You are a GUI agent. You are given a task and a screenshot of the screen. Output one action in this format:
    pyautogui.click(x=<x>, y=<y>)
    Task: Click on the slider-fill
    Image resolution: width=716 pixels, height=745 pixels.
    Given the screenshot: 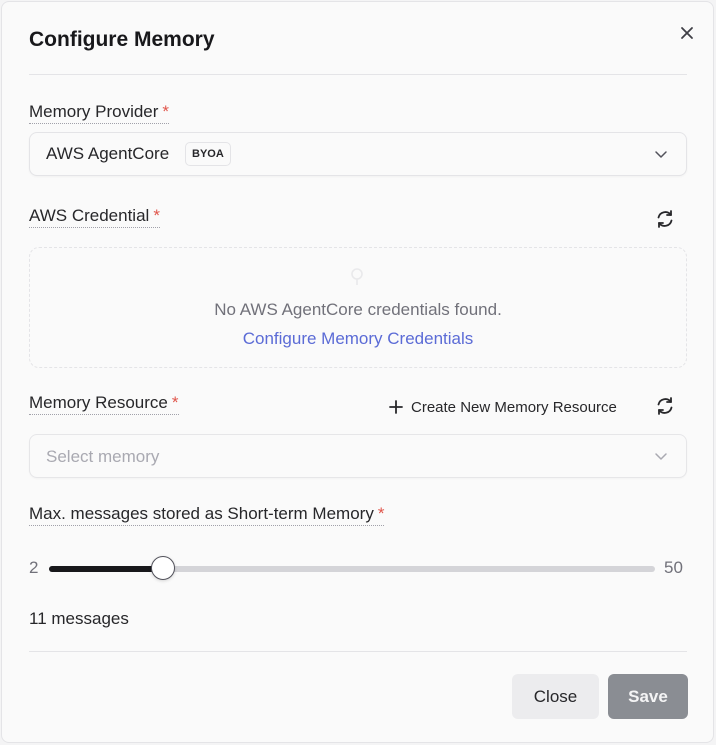 What is the action you would take?
    pyautogui.click(x=106, y=569)
    